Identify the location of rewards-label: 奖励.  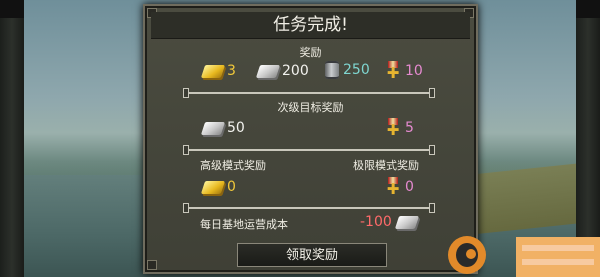
(310, 52).